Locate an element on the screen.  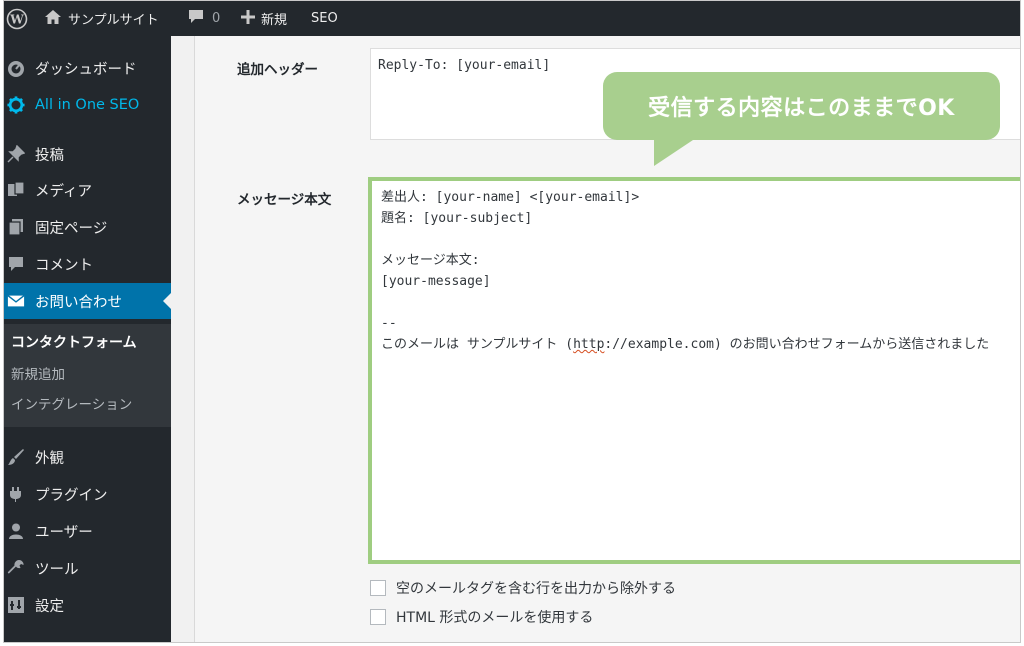
callout-text: 受信する内容はこのままでOK is located at coordinates (801, 108).